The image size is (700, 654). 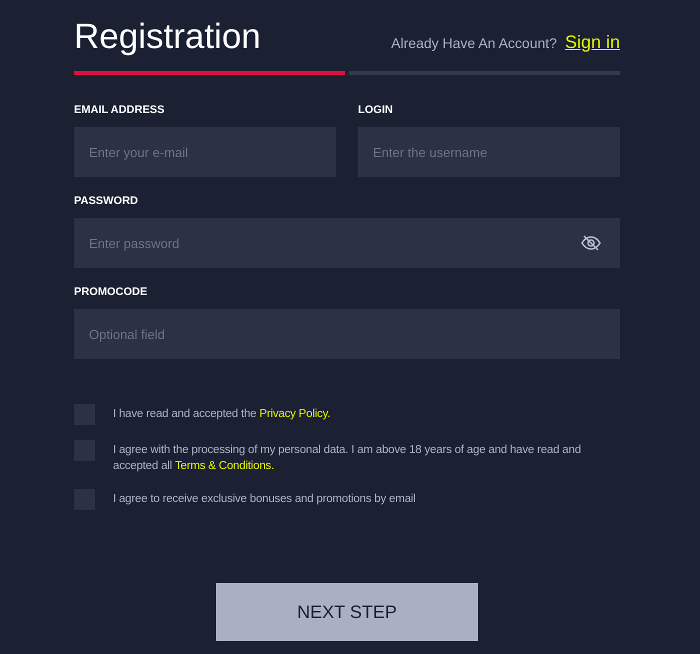 I want to click on agreement-link: Terms & Conditions., so click(x=224, y=466).